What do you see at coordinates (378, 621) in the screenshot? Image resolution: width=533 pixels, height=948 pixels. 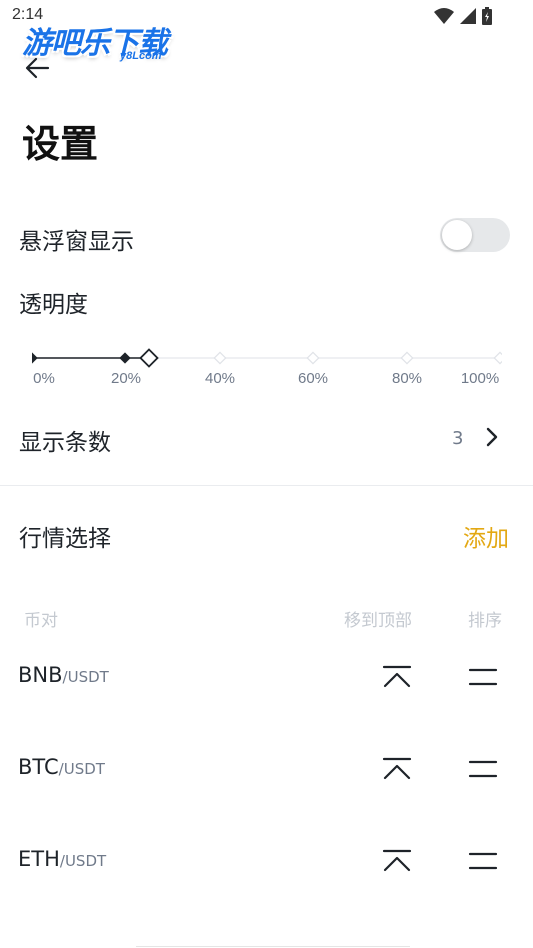 I see `column-move-top: 移到顶部` at bounding box center [378, 621].